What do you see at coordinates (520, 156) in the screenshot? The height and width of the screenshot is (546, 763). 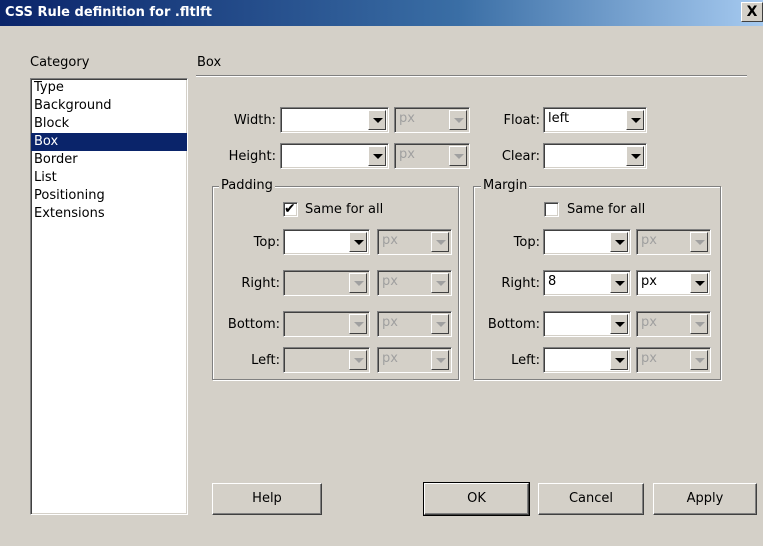 I see `clear-label: Clear:` at bounding box center [520, 156].